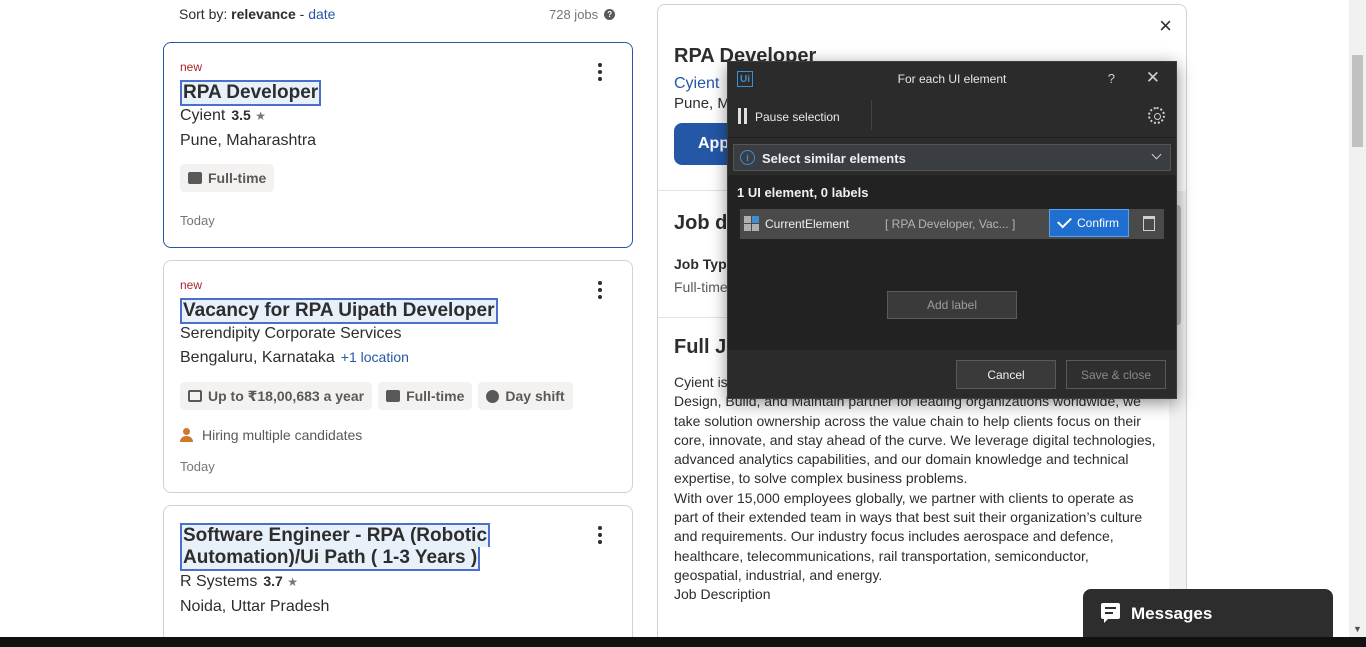 The width and height of the screenshot is (1366, 647). Describe the element at coordinates (339, 311) in the screenshot. I see `job-title-link: Vacancy for RPA Uipath Developer` at that location.